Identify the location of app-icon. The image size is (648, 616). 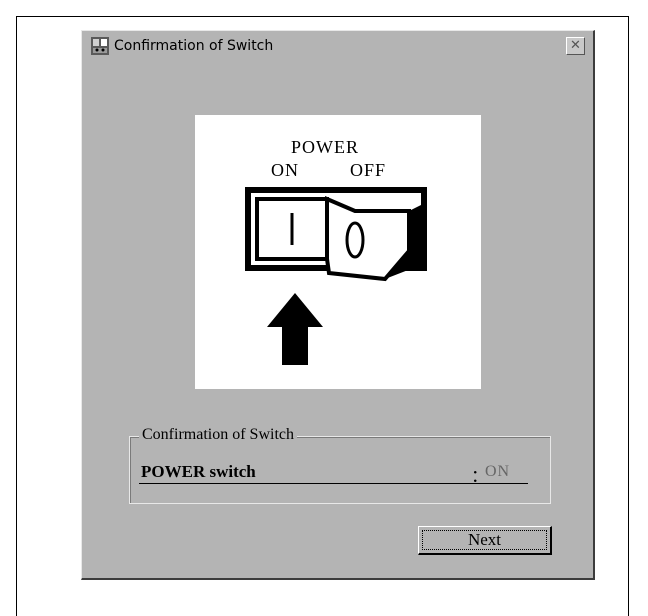
(100, 46).